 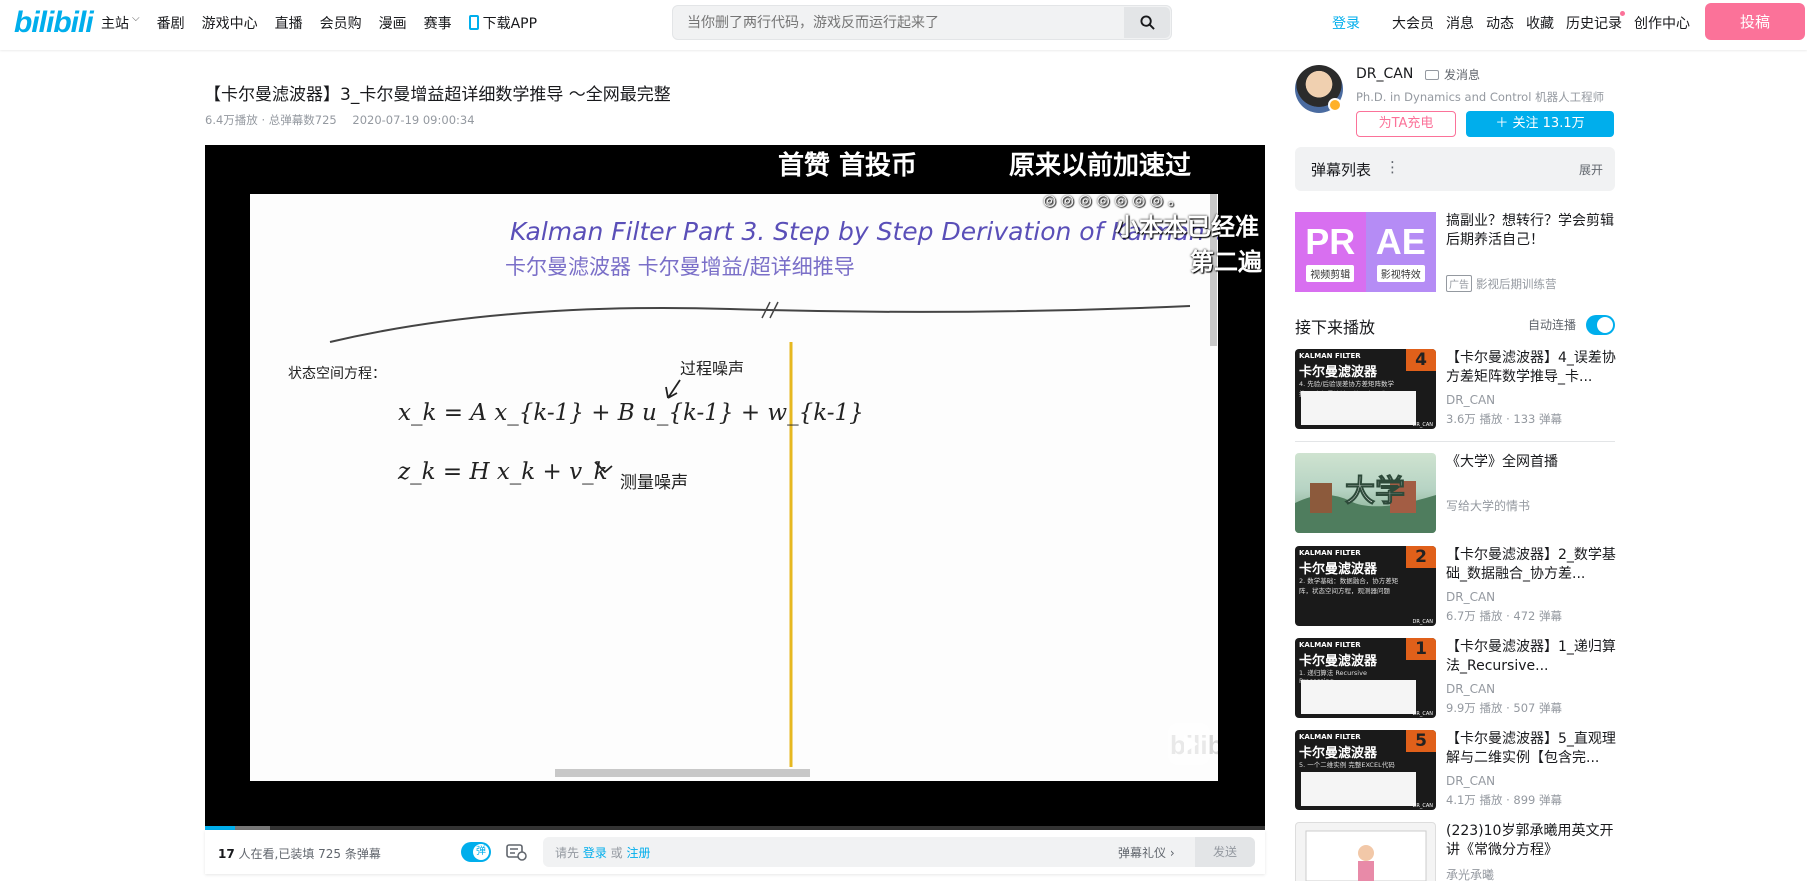 I want to click on danmaku-input: 请先 登录 或 注册 弹幕礼仪 › 发送, so click(x=899, y=852).